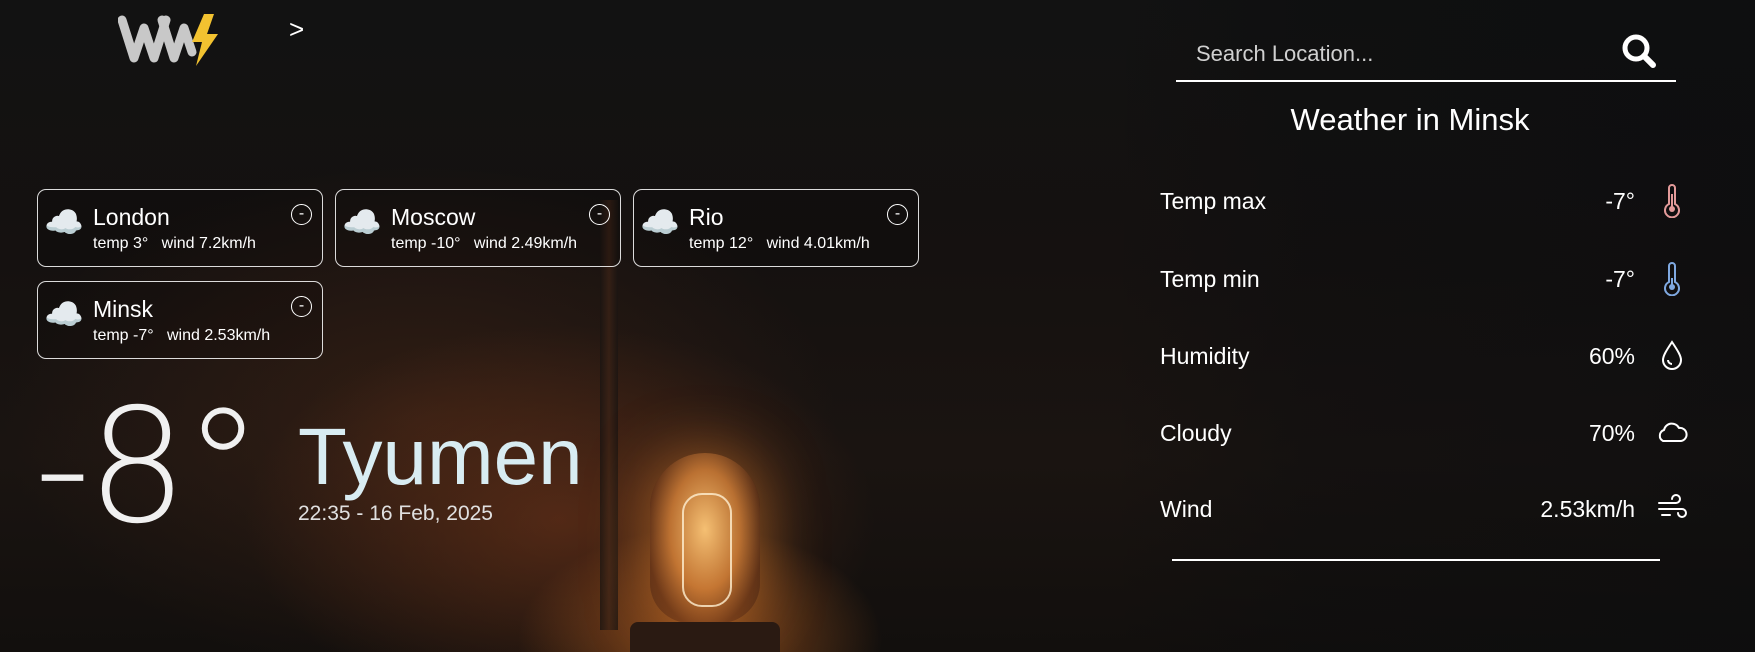 Image resolution: width=1755 pixels, height=652 pixels. What do you see at coordinates (525, 243) in the screenshot?
I see `city-card-wind: wind 2.49km/h` at bounding box center [525, 243].